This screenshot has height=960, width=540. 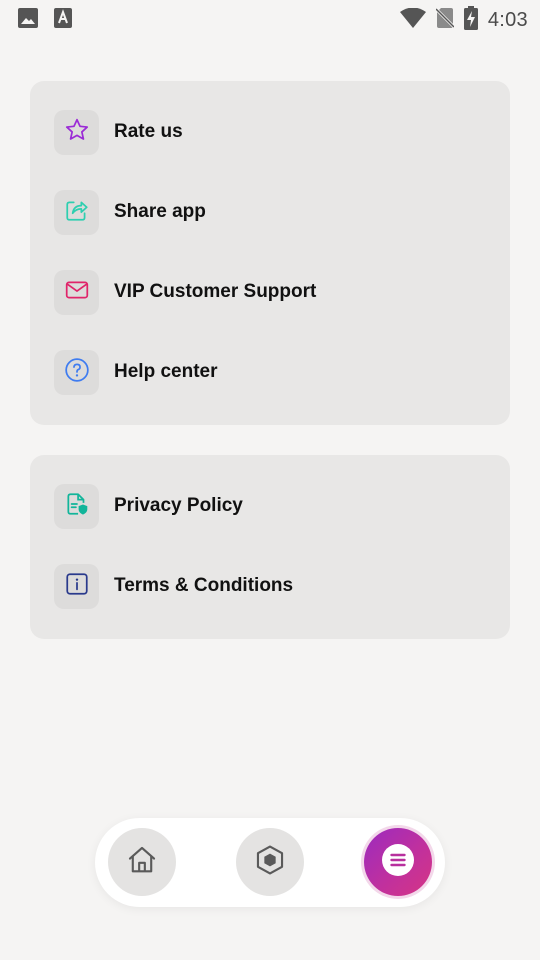 I want to click on cube-icon, so click(x=270, y=862).